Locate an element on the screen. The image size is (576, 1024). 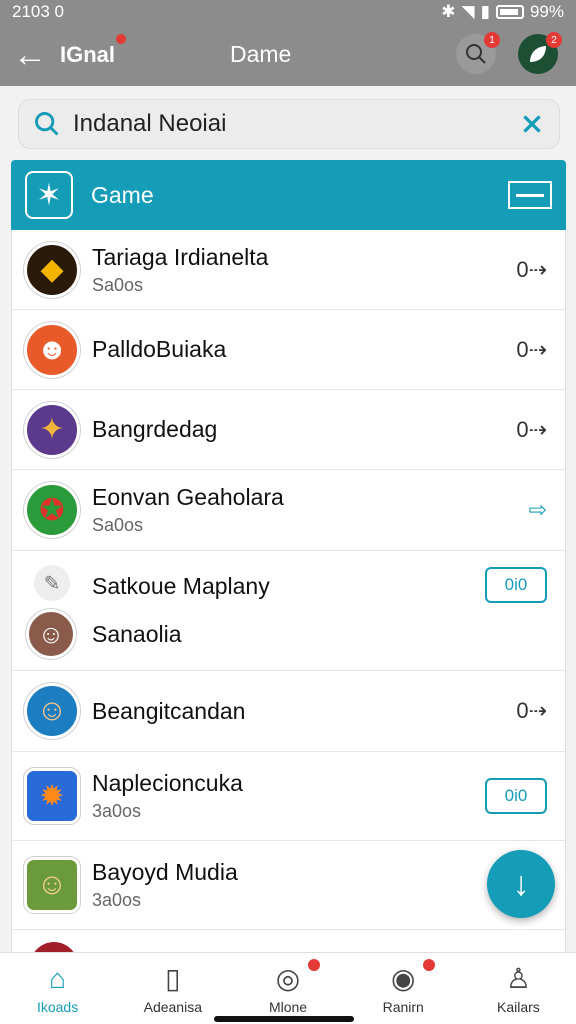
home-icon: ⌂ is located at coordinates (58, 978).